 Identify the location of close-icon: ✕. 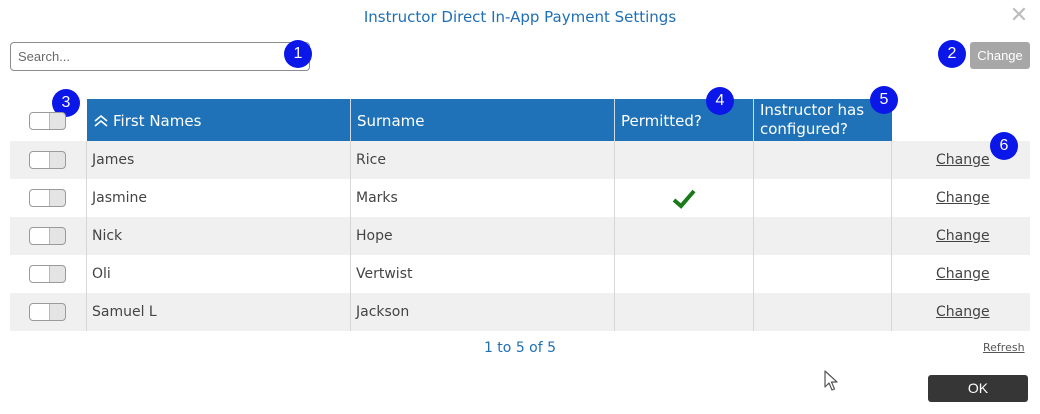
(1019, 16).